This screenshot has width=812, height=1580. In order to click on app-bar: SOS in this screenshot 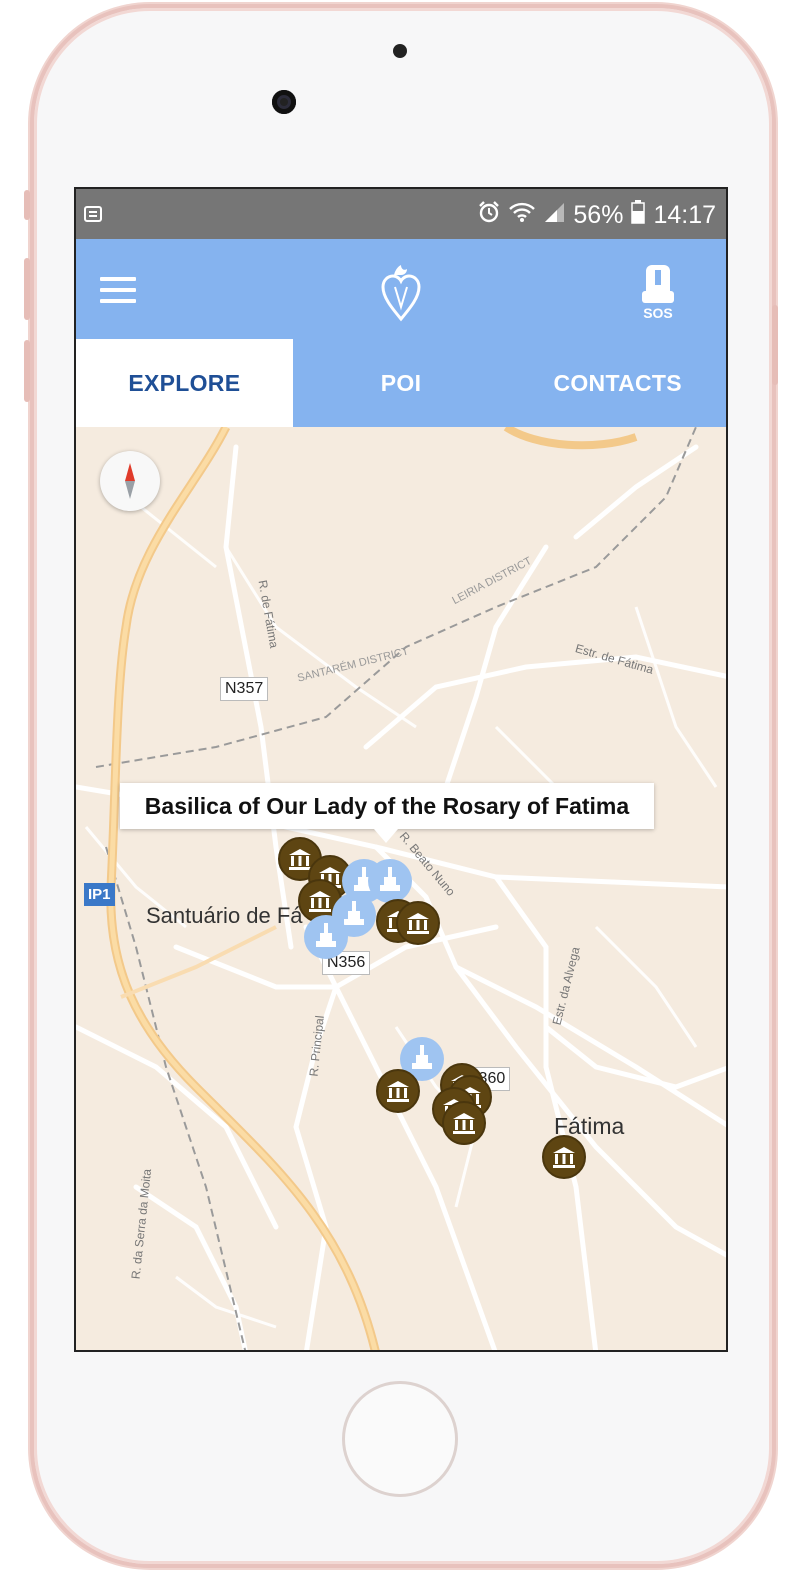, I will do `click(401, 289)`.